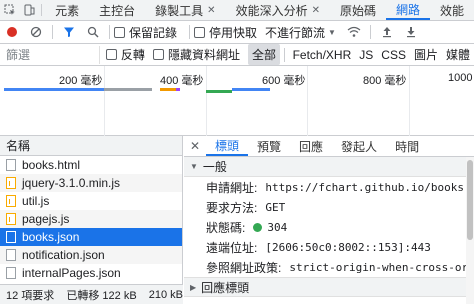 This screenshot has width=474, height=304. Describe the element at coordinates (196, 54) in the screenshot. I see `hide-data-urls-checkbox: 隱藏資料網址` at that location.